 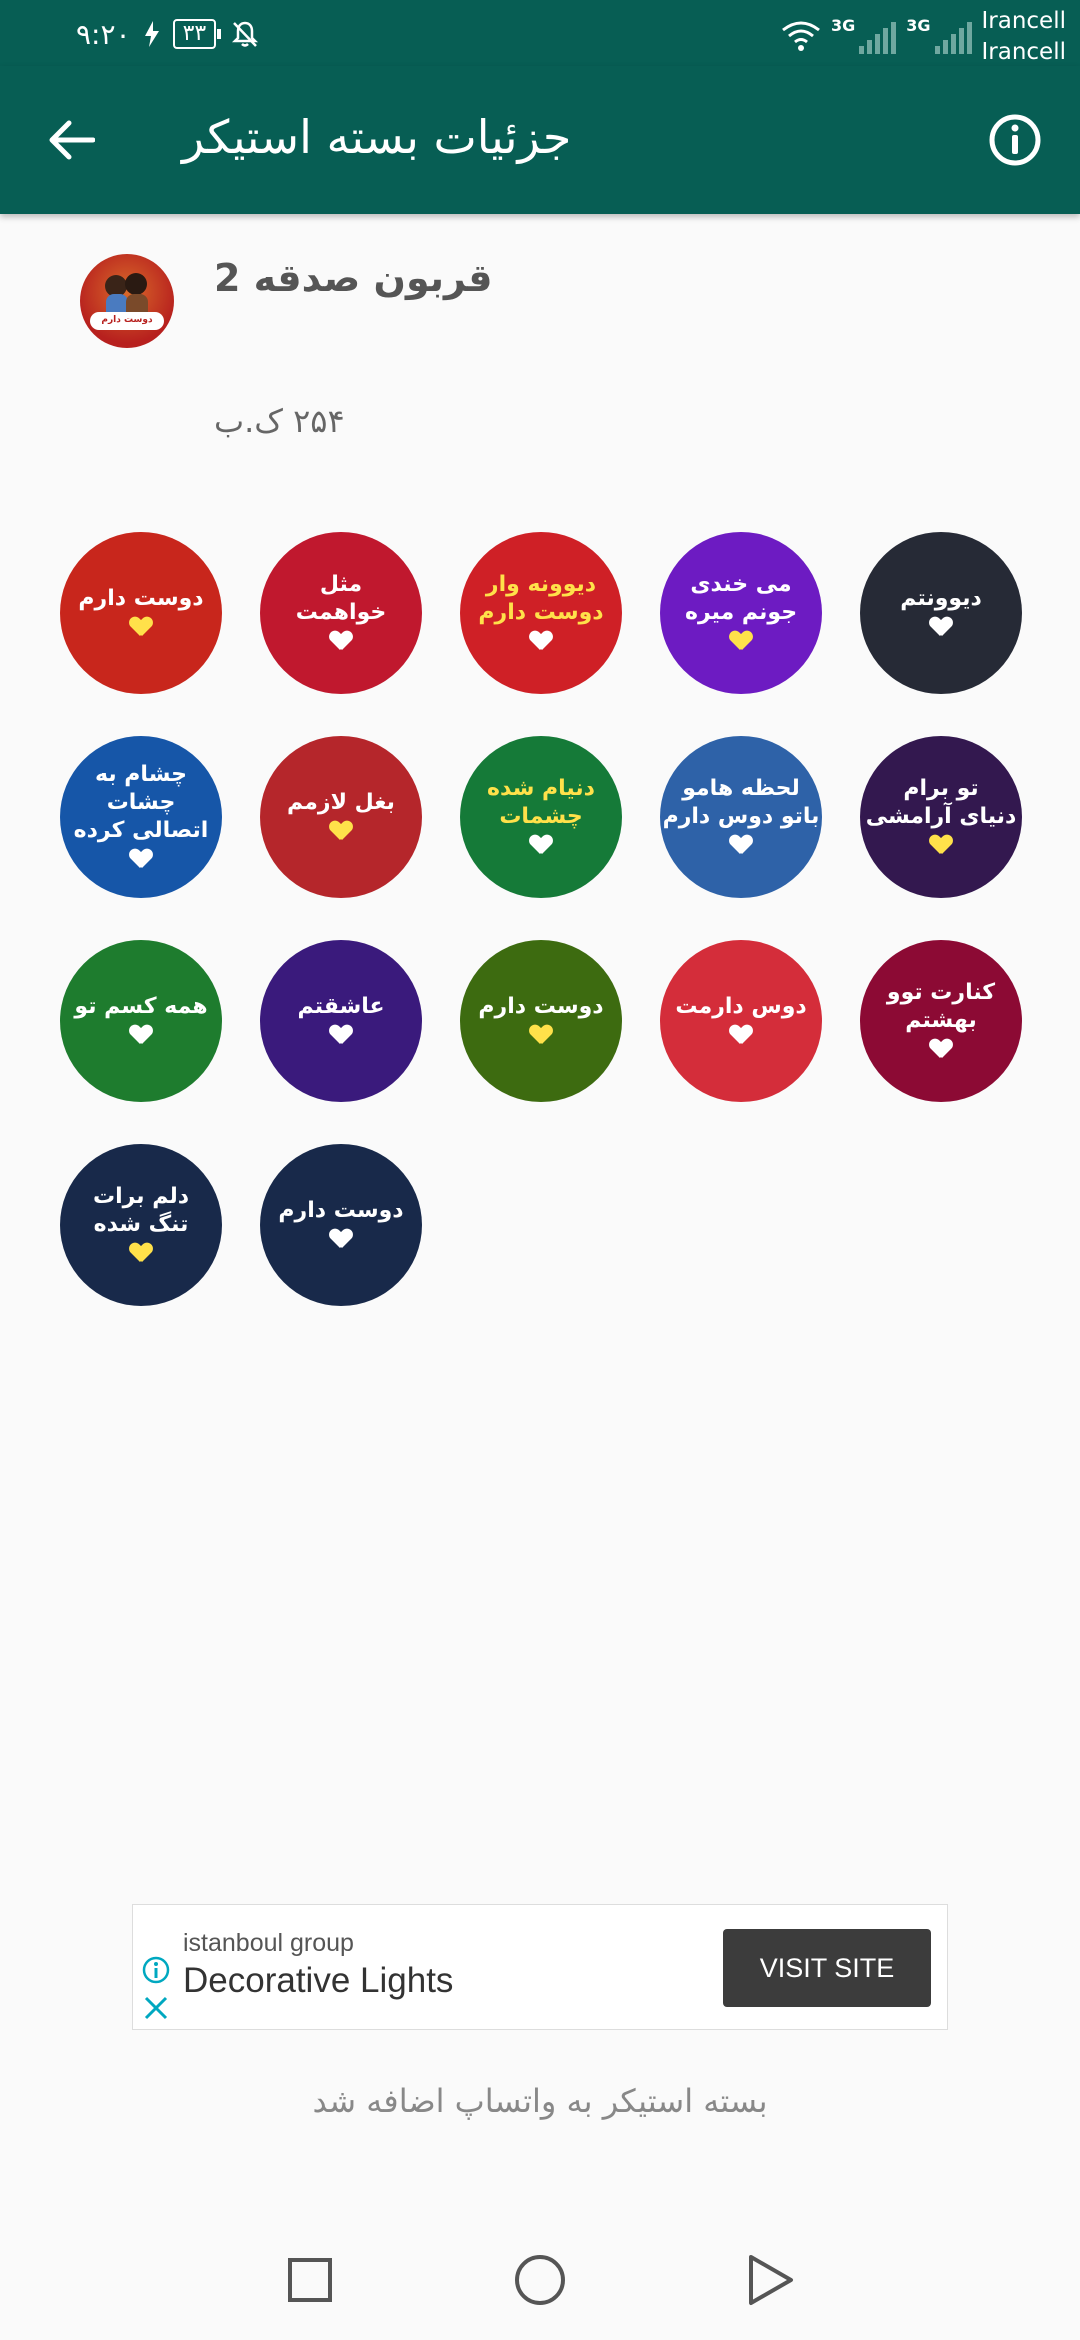 I want to click on charging-icon, so click(x=151, y=34).